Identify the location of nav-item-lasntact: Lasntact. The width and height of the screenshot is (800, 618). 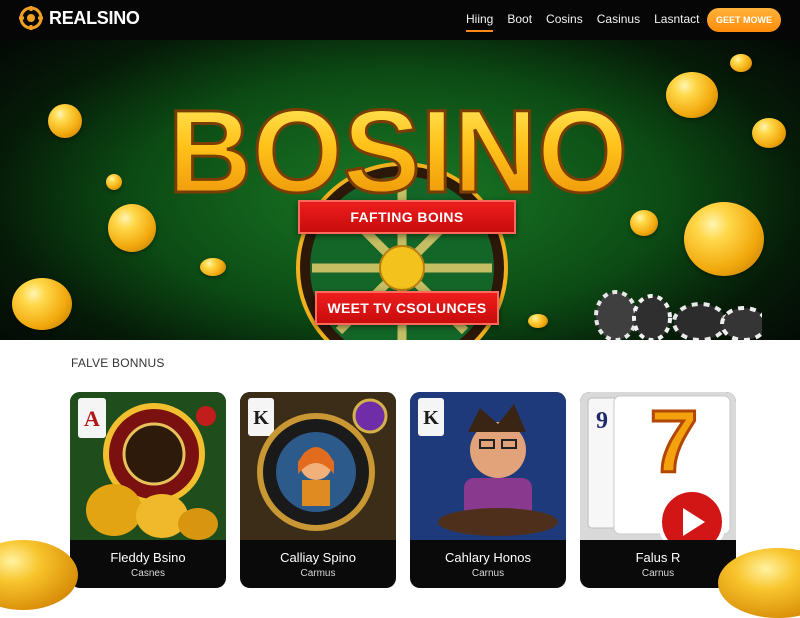
(676, 22).